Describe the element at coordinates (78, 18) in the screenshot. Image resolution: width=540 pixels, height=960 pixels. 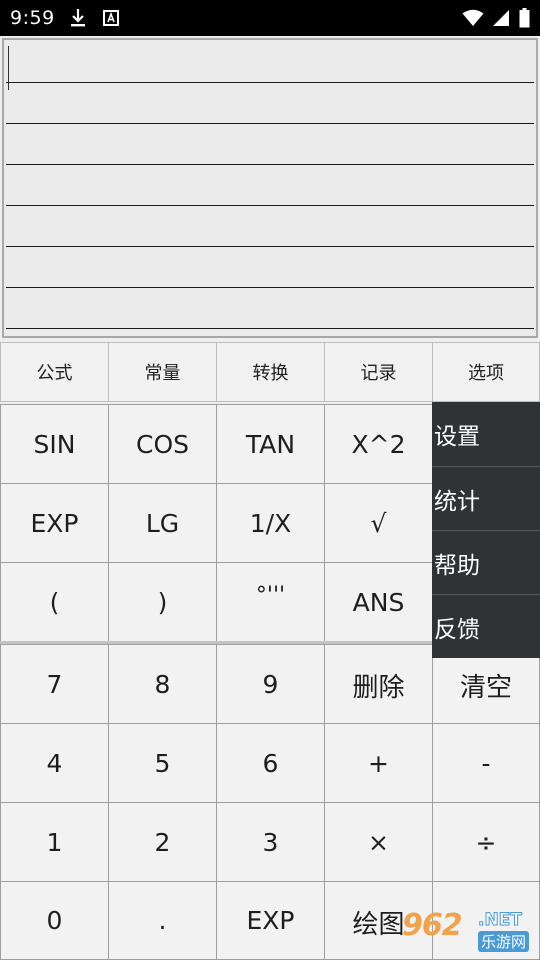
I see `download-icon` at that location.